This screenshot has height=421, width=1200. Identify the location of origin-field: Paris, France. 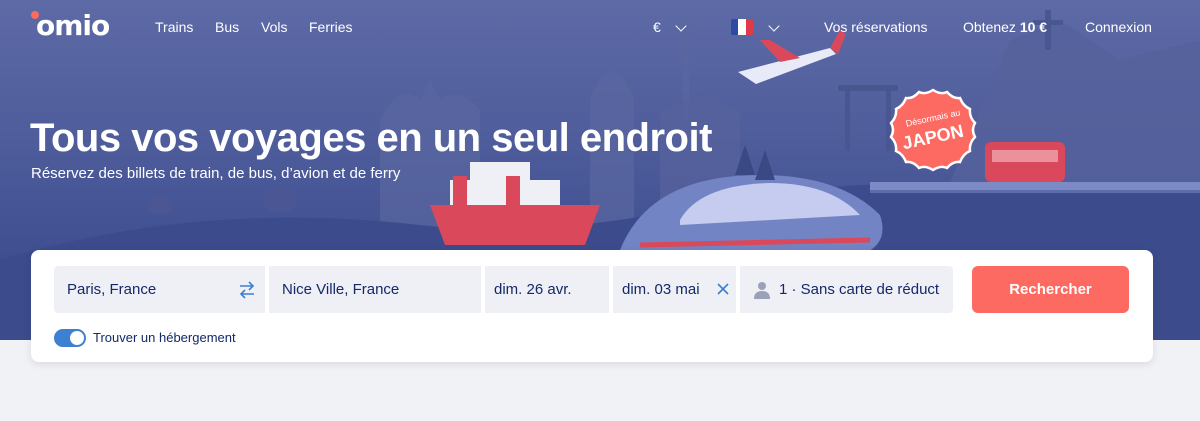
(159, 289).